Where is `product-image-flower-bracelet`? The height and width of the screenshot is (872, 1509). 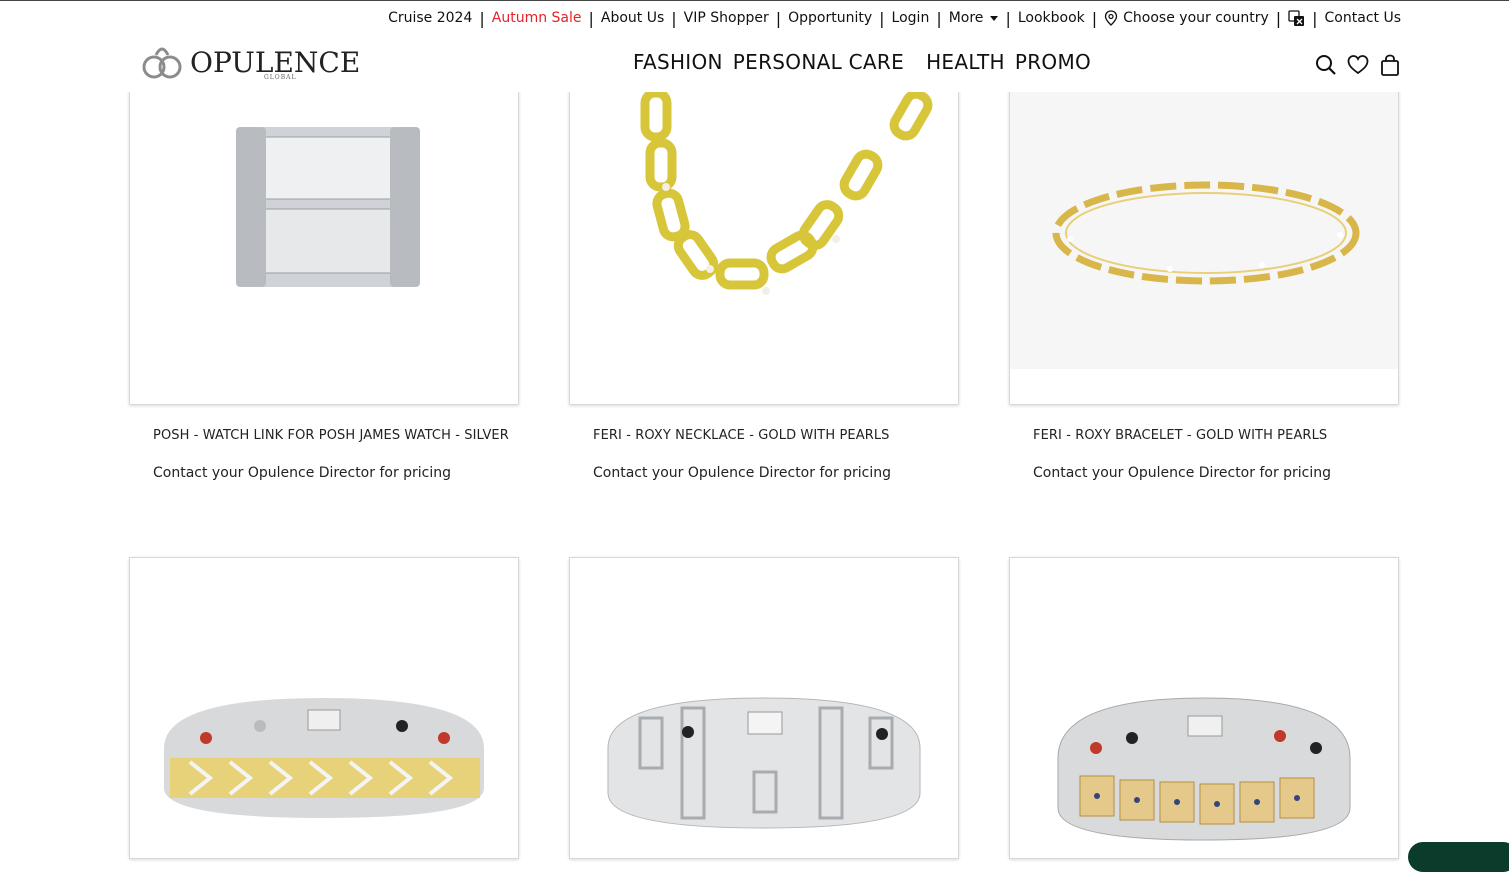
product-image-flower-bracelet is located at coordinates (1204, 769).